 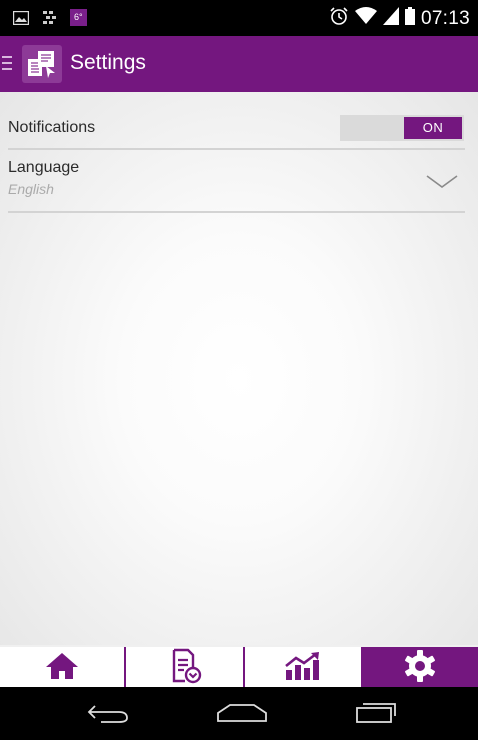 I want to click on status-system: 07:13, so click(x=399, y=18).